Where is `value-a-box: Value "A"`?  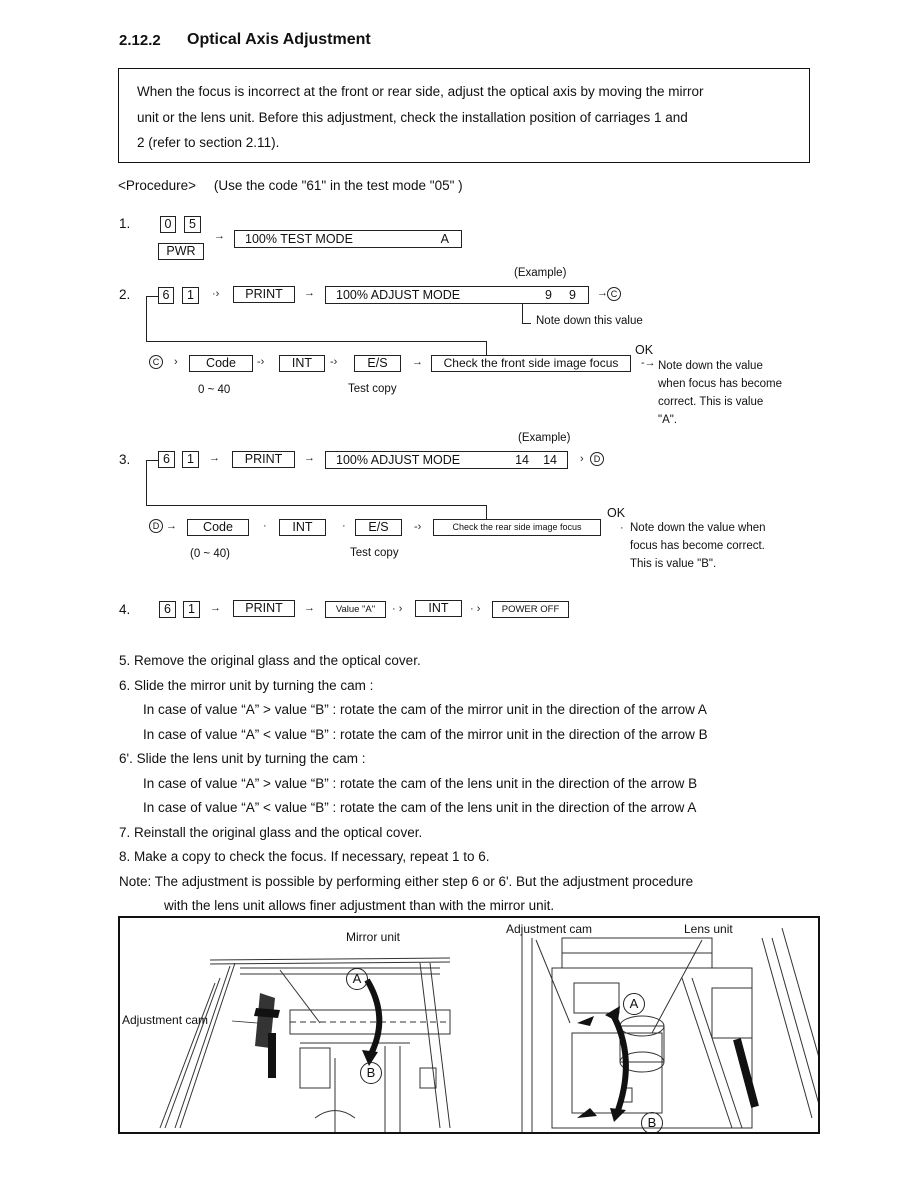 value-a-box: Value "A" is located at coordinates (355, 609).